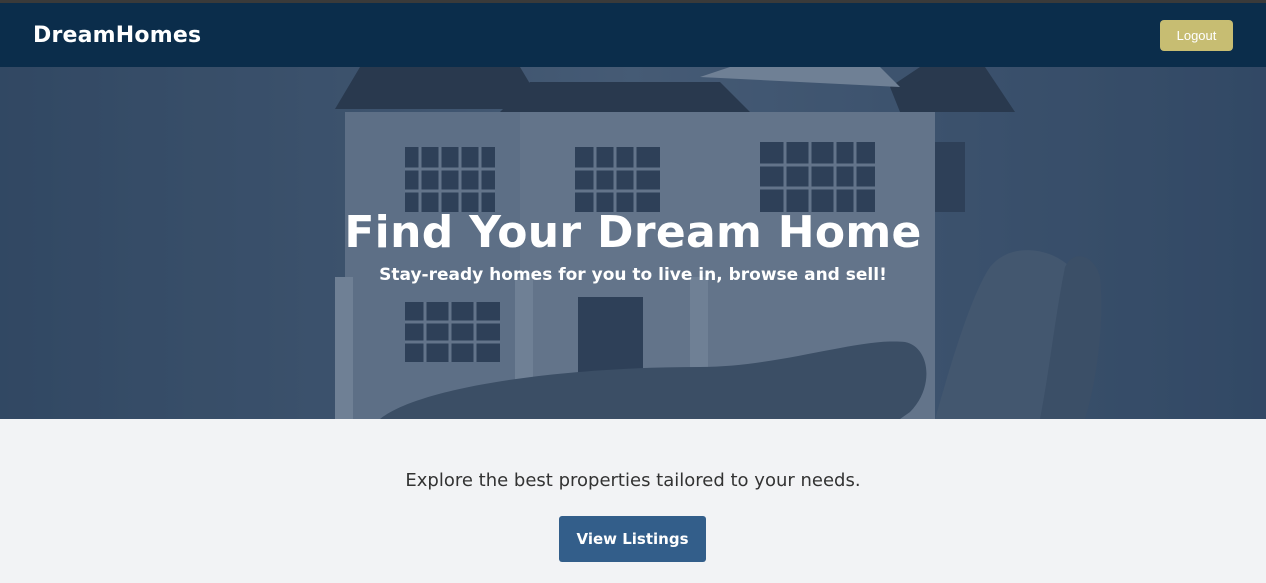  What do you see at coordinates (1196, 35) in the screenshot?
I see `logout-button: Logout` at bounding box center [1196, 35].